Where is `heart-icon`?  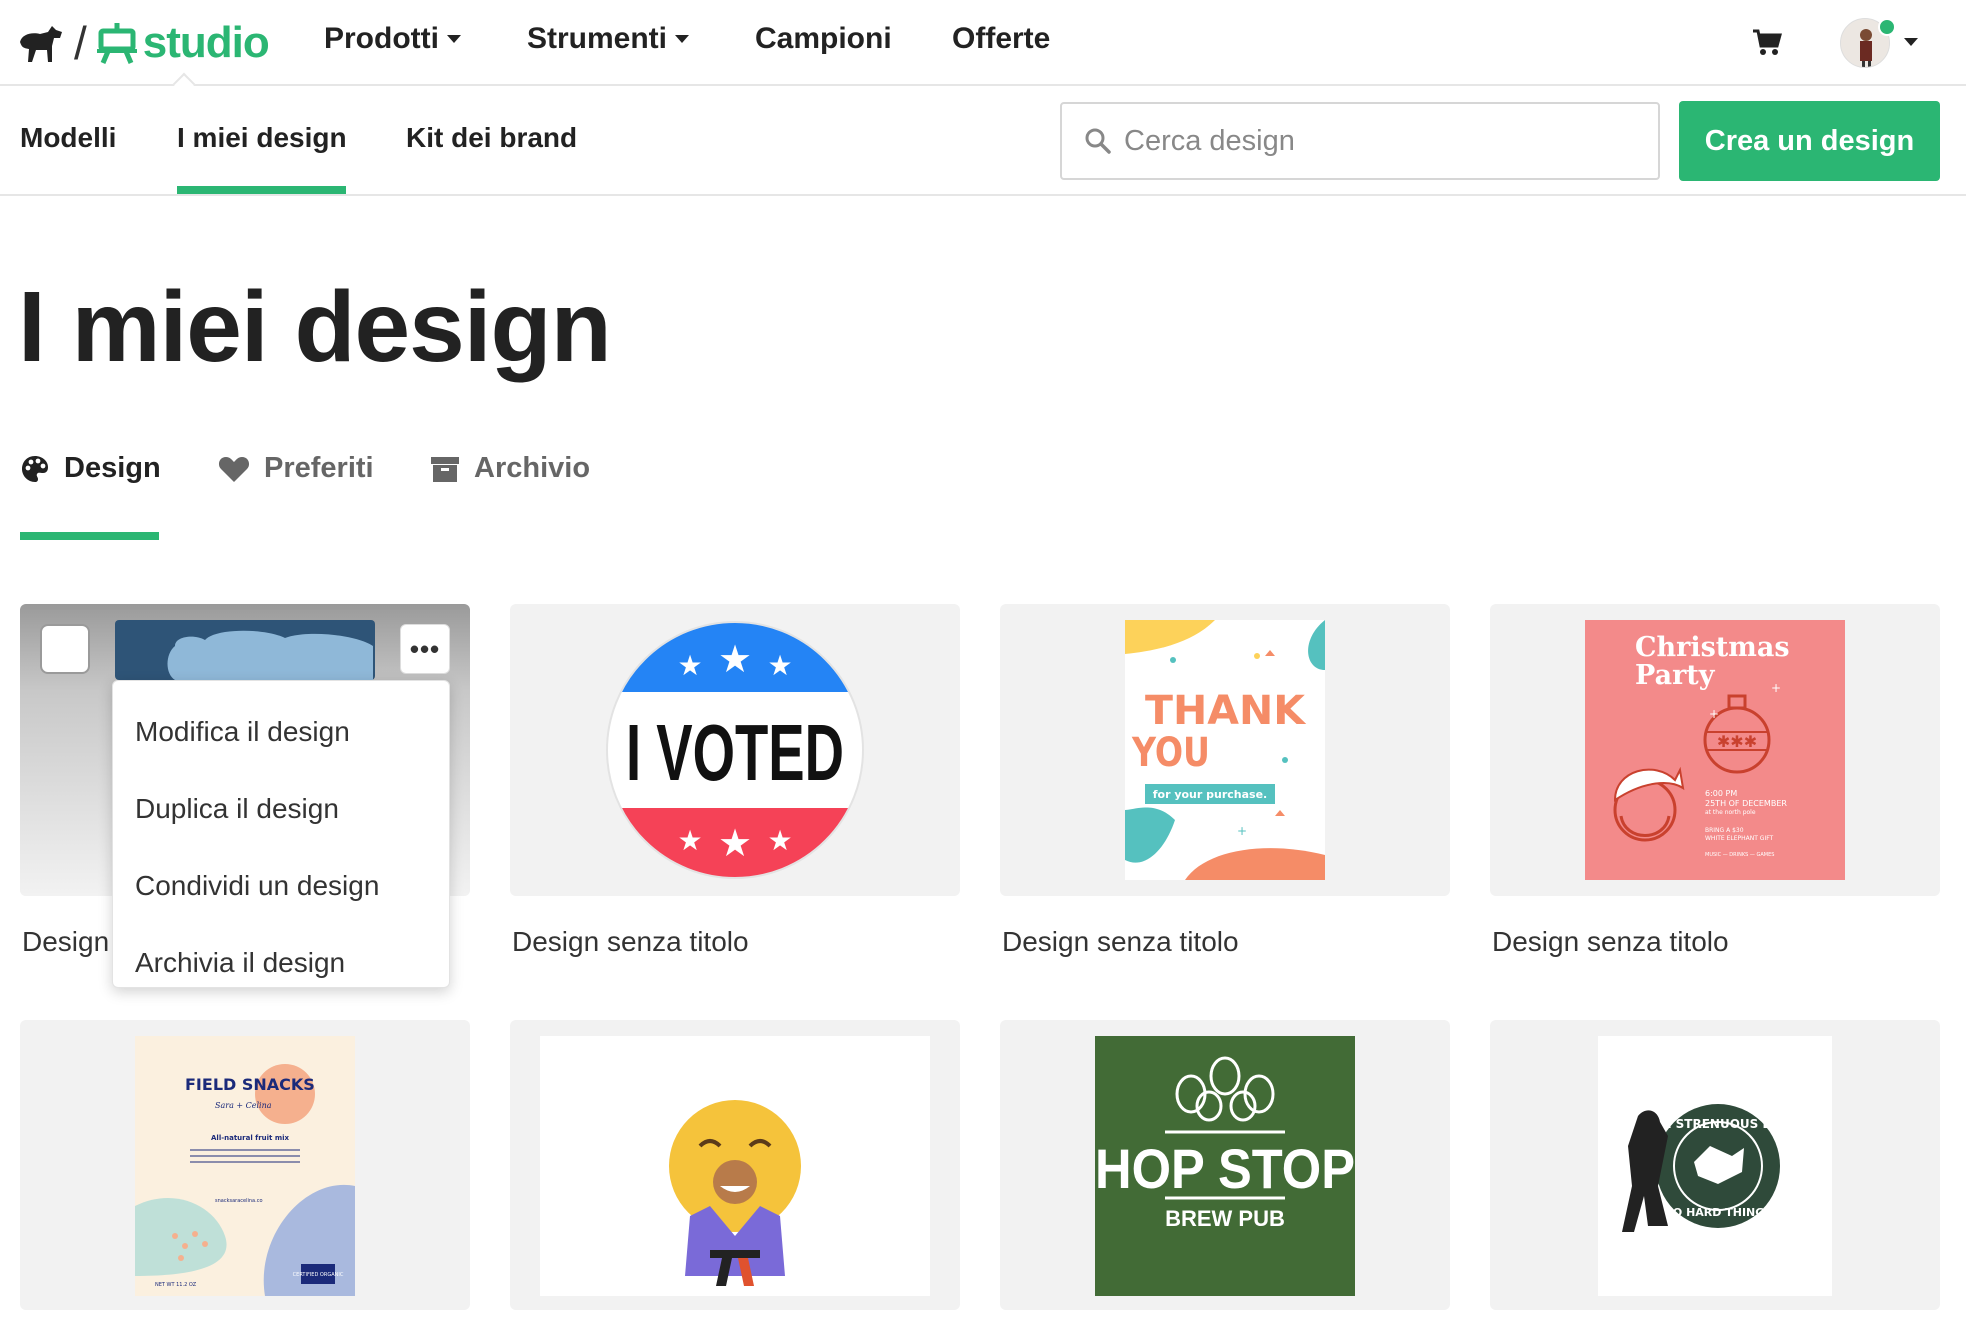 heart-icon is located at coordinates (234, 469).